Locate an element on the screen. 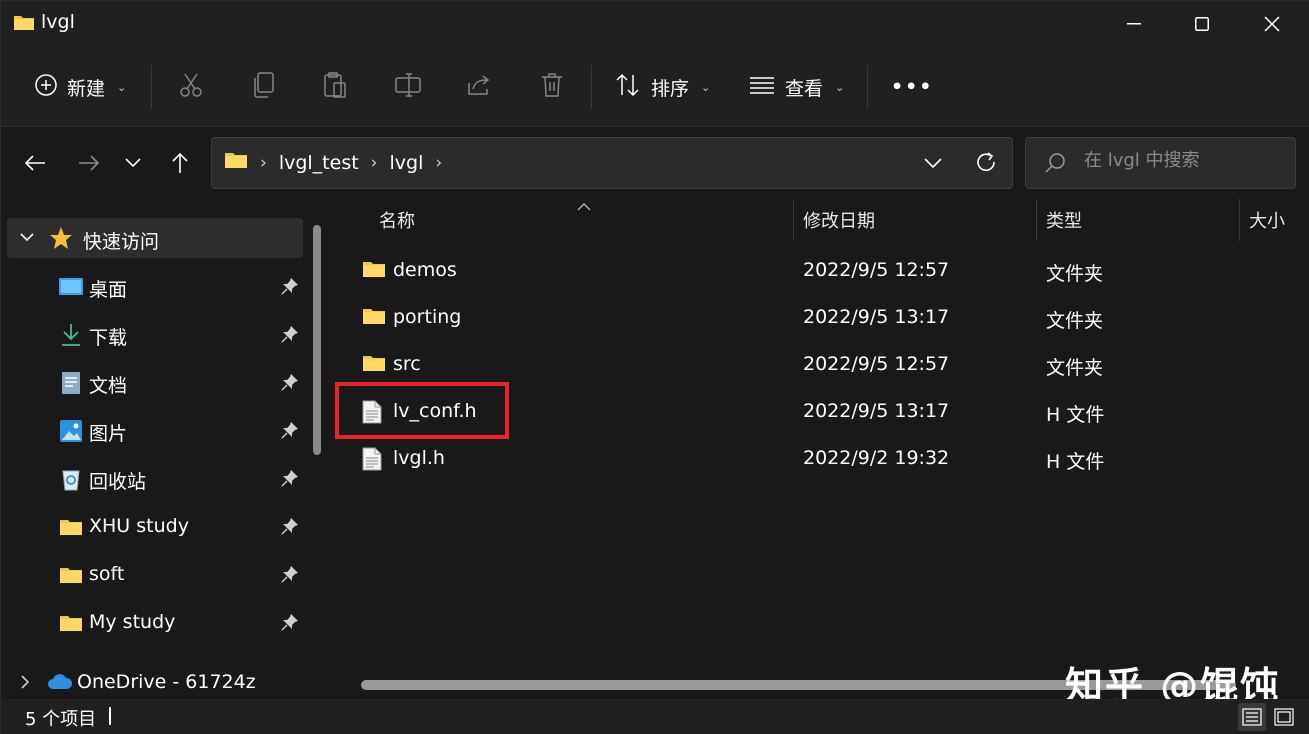 The width and height of the screenshot is (1309, 734). minimize-button is located at coordinates (1134, 24).